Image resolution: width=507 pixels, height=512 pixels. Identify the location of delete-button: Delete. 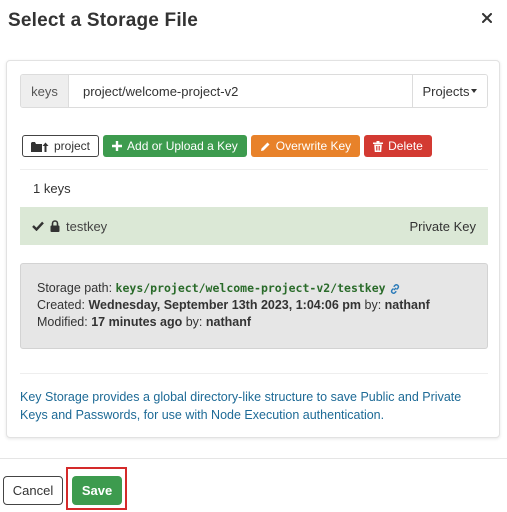
(398, 146).